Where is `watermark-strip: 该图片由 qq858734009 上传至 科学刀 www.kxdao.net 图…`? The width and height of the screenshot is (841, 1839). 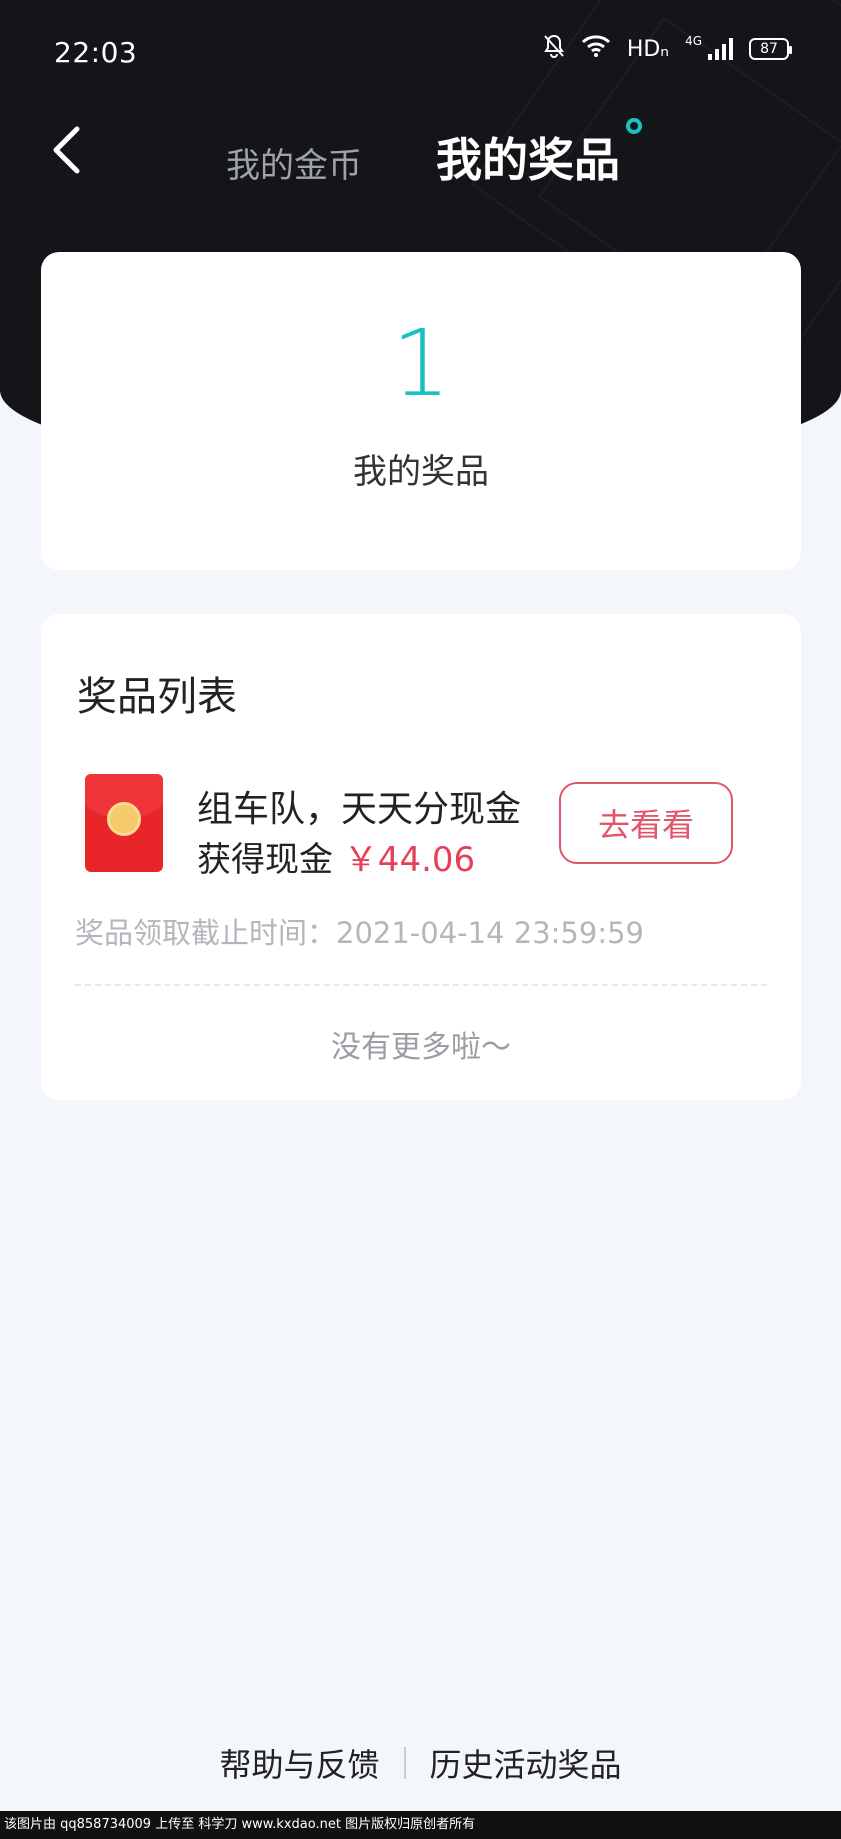 watermark-strip: 该图片由 qq858734009 上传至 科学刀 www.kxdao.net 图… is located at coordinates (420, 1825).